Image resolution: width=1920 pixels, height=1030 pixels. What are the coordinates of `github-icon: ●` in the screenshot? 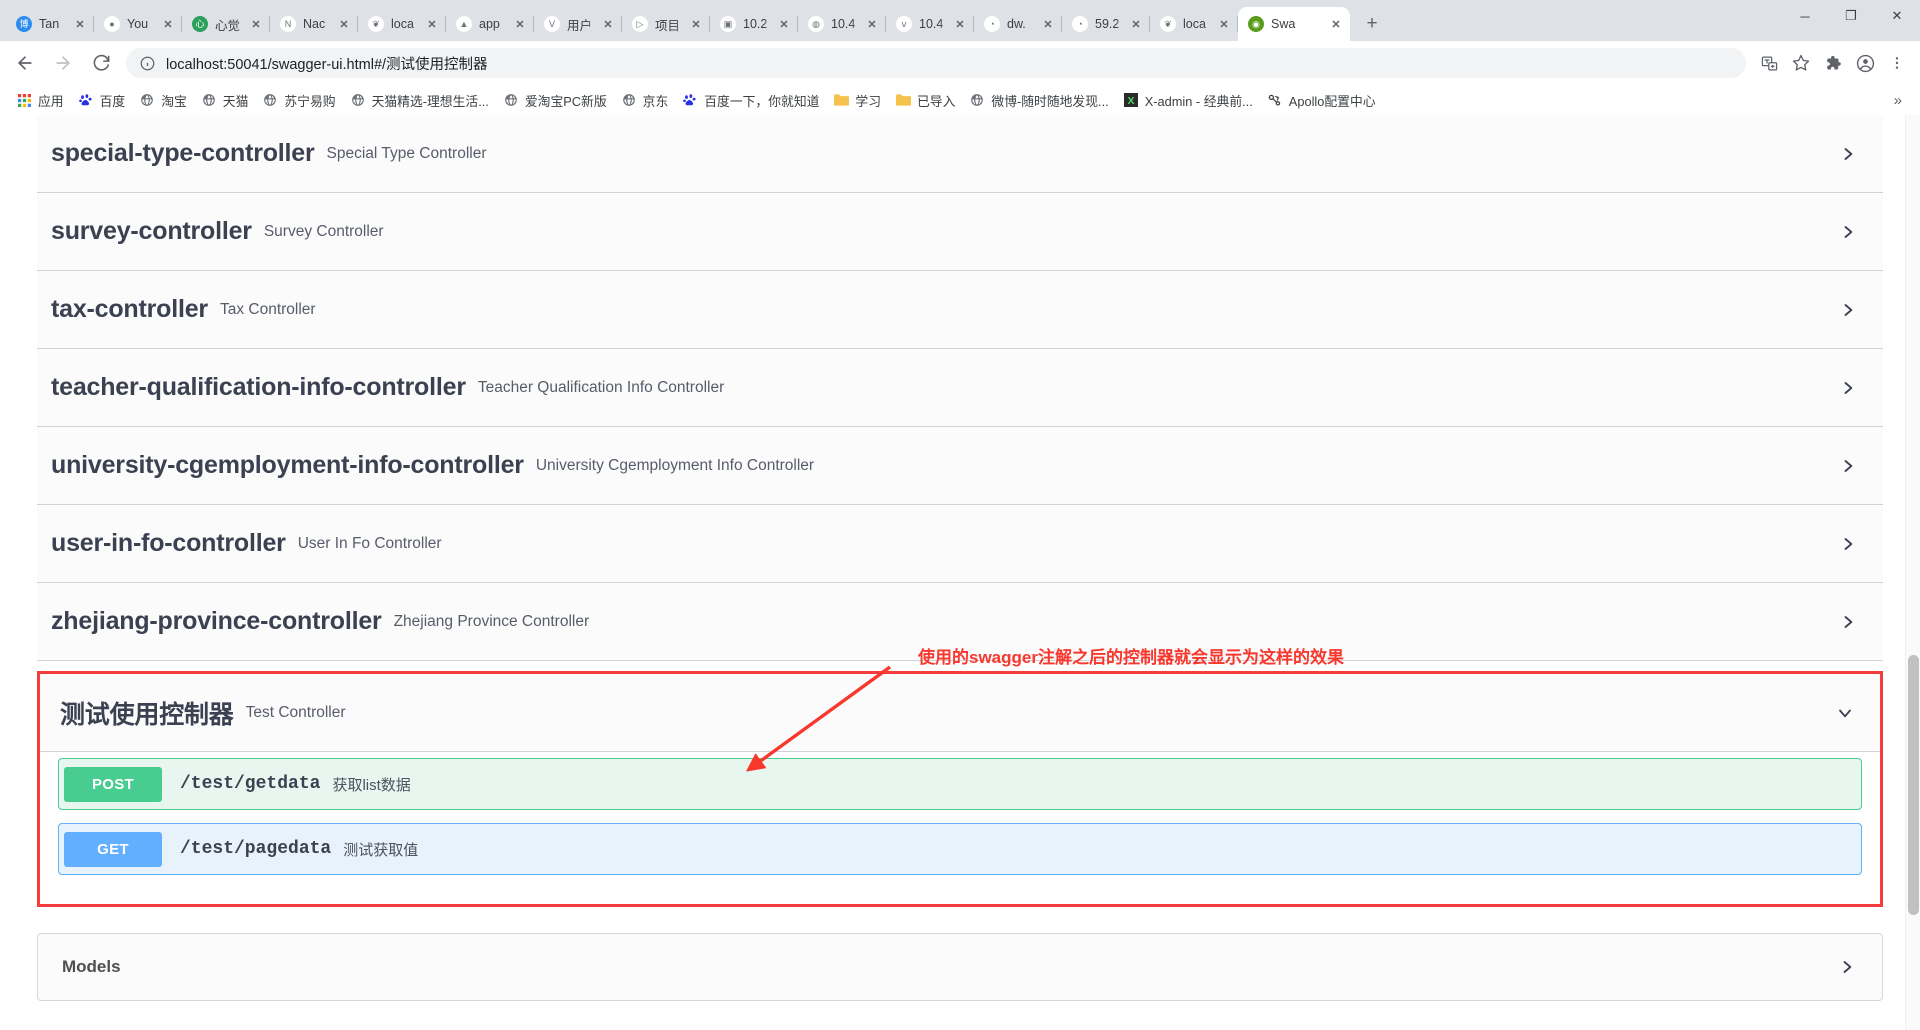 It's located at (112, 24).